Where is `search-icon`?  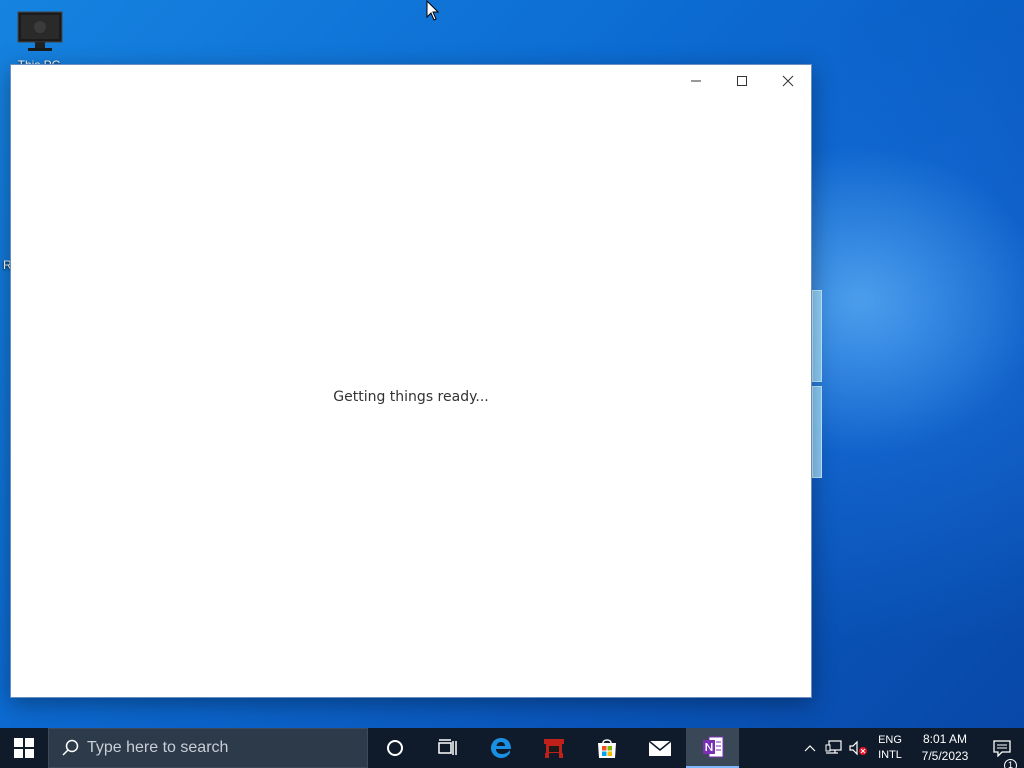 search-icon is located at coordinates (70, 747).